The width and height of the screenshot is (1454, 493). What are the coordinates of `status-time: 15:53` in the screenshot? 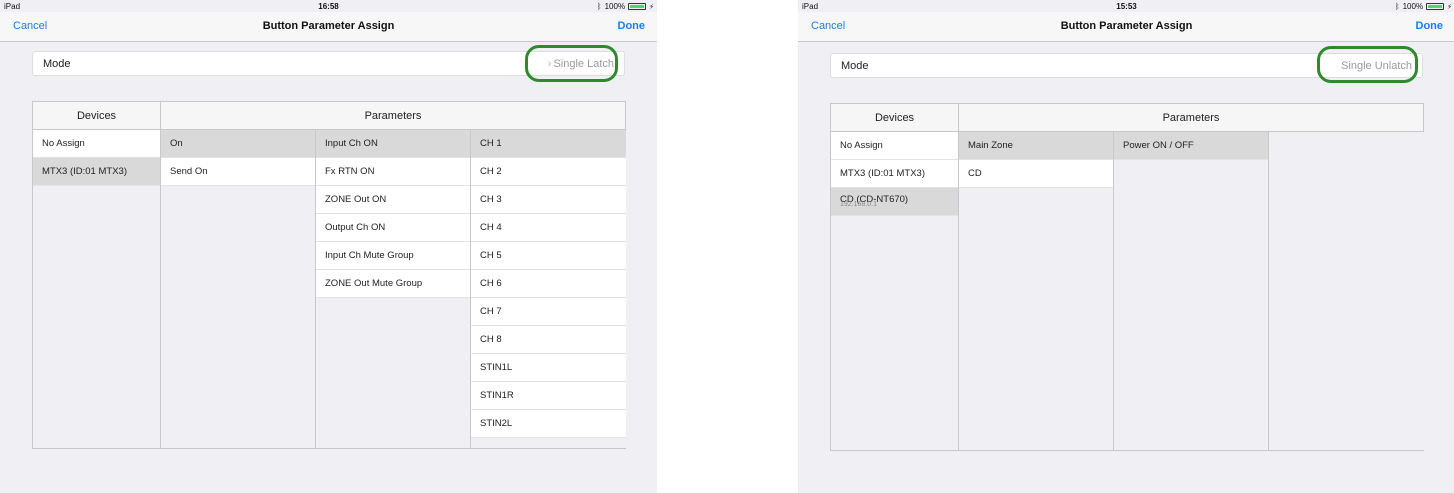 It's located at (1126, 6).